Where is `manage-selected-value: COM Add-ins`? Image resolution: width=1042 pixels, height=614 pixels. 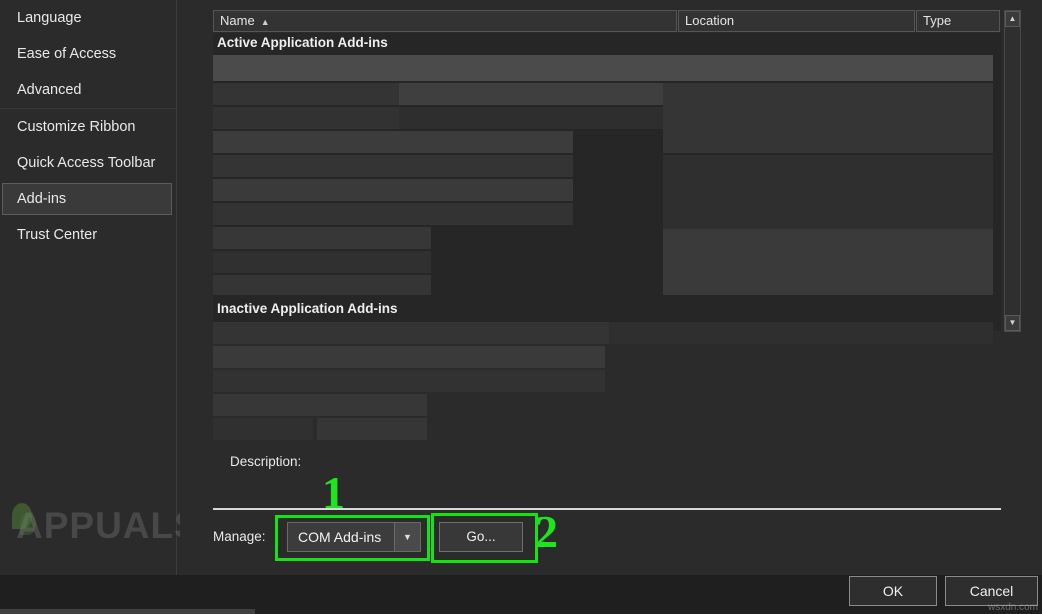 manage-selected-value: COM Add-ins is located at coordinates (340, 537).